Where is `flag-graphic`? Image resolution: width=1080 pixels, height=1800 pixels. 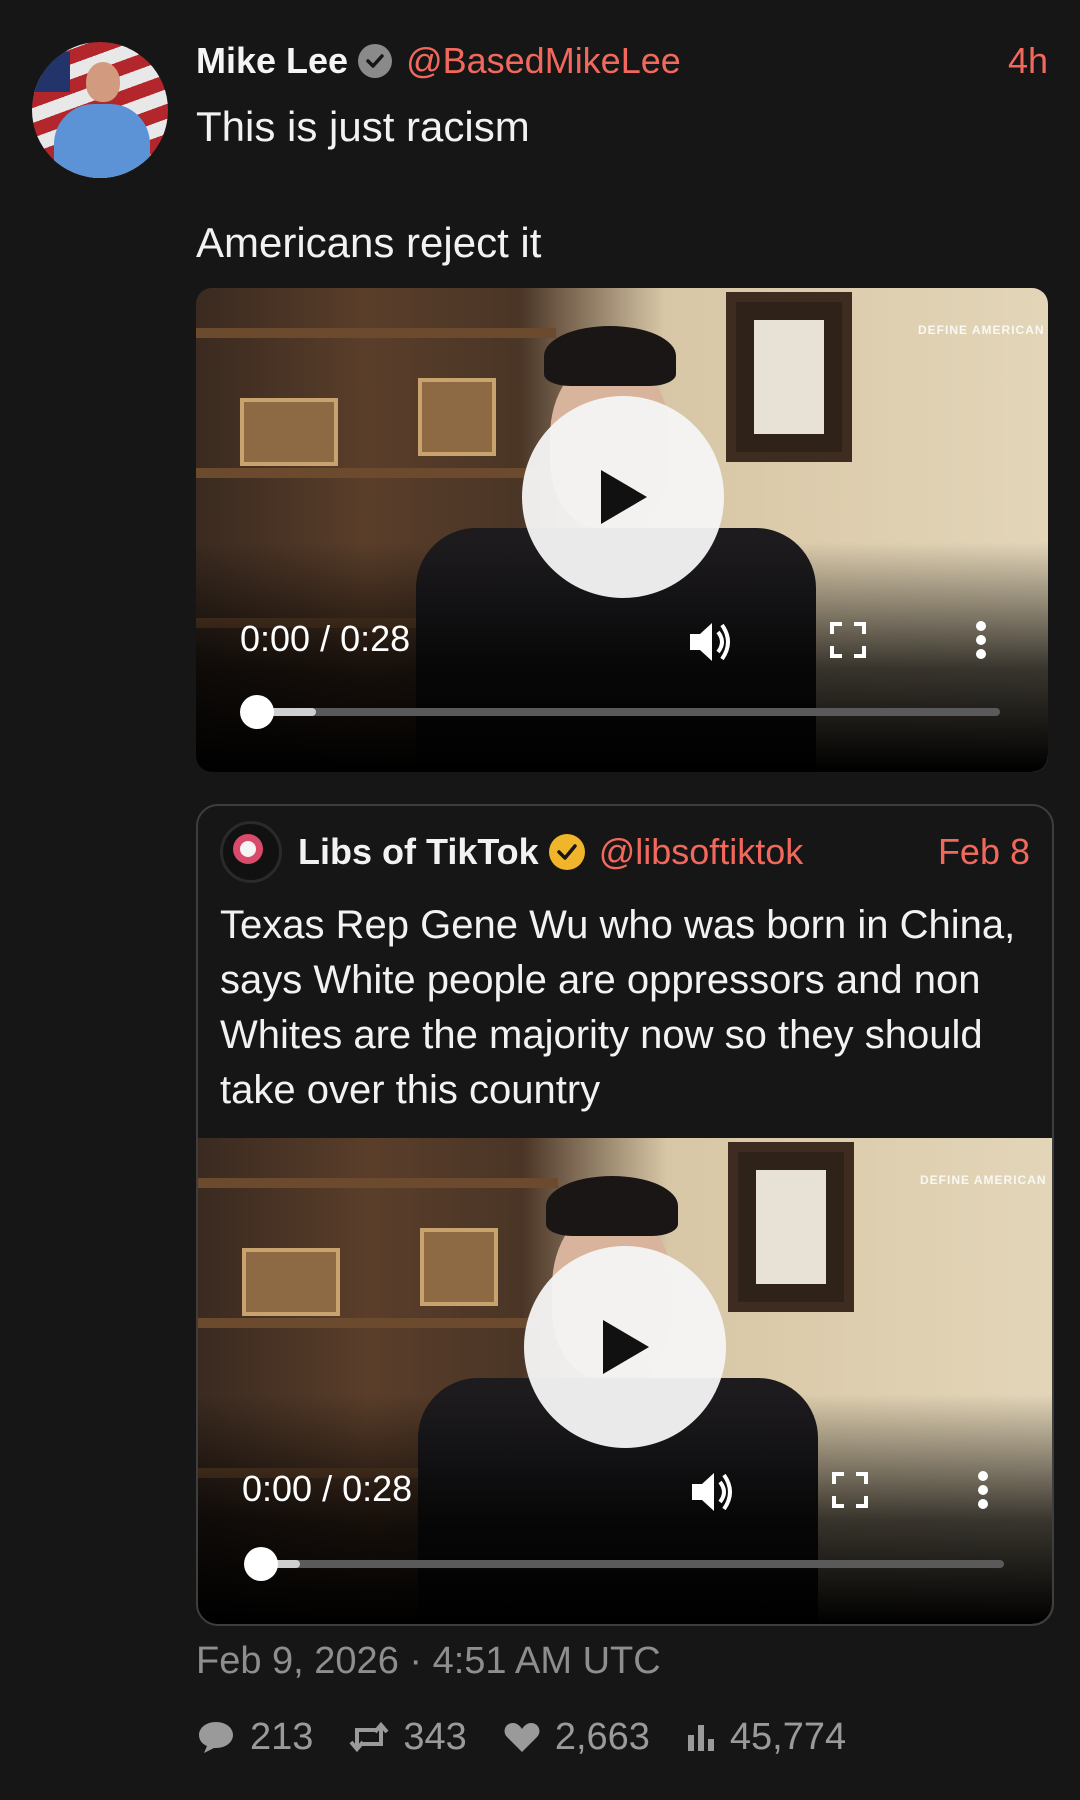 flag-graphic is located at coordinates (51, 72).